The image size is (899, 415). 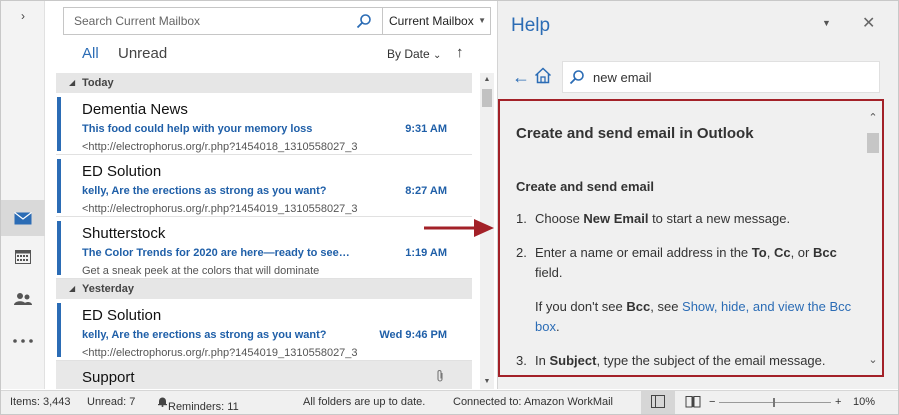 What do you see at coordinates (770, 252) in the screenshot?
I see `step-text-part: ,` at bounding box center [770, 252].